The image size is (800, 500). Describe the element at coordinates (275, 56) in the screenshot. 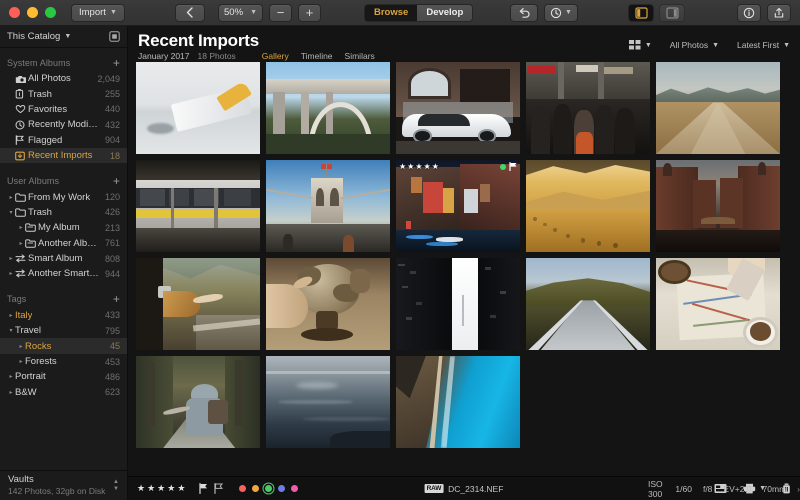

I see `tab-gallery: Gallery` at that location.